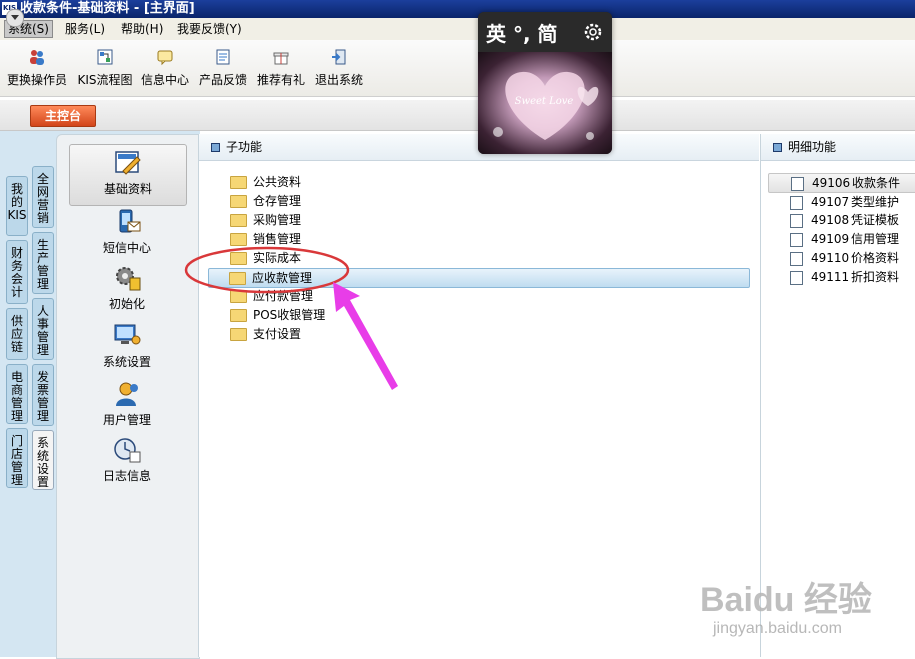 This screenshot has width=915, height=659. What do you see at coordinates (544, 101) in the screenshot?
I see `popup-image-text: Sweet Love` at bounding box center [544, 101].